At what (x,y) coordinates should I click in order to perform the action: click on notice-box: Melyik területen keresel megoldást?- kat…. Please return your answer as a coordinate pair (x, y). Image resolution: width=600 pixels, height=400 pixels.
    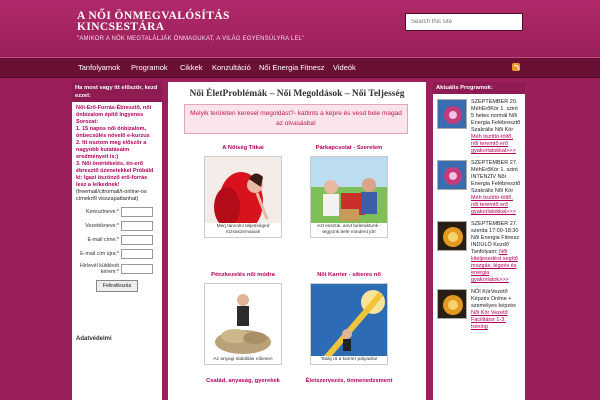
    Looking at the image, I should click on (296, 119).